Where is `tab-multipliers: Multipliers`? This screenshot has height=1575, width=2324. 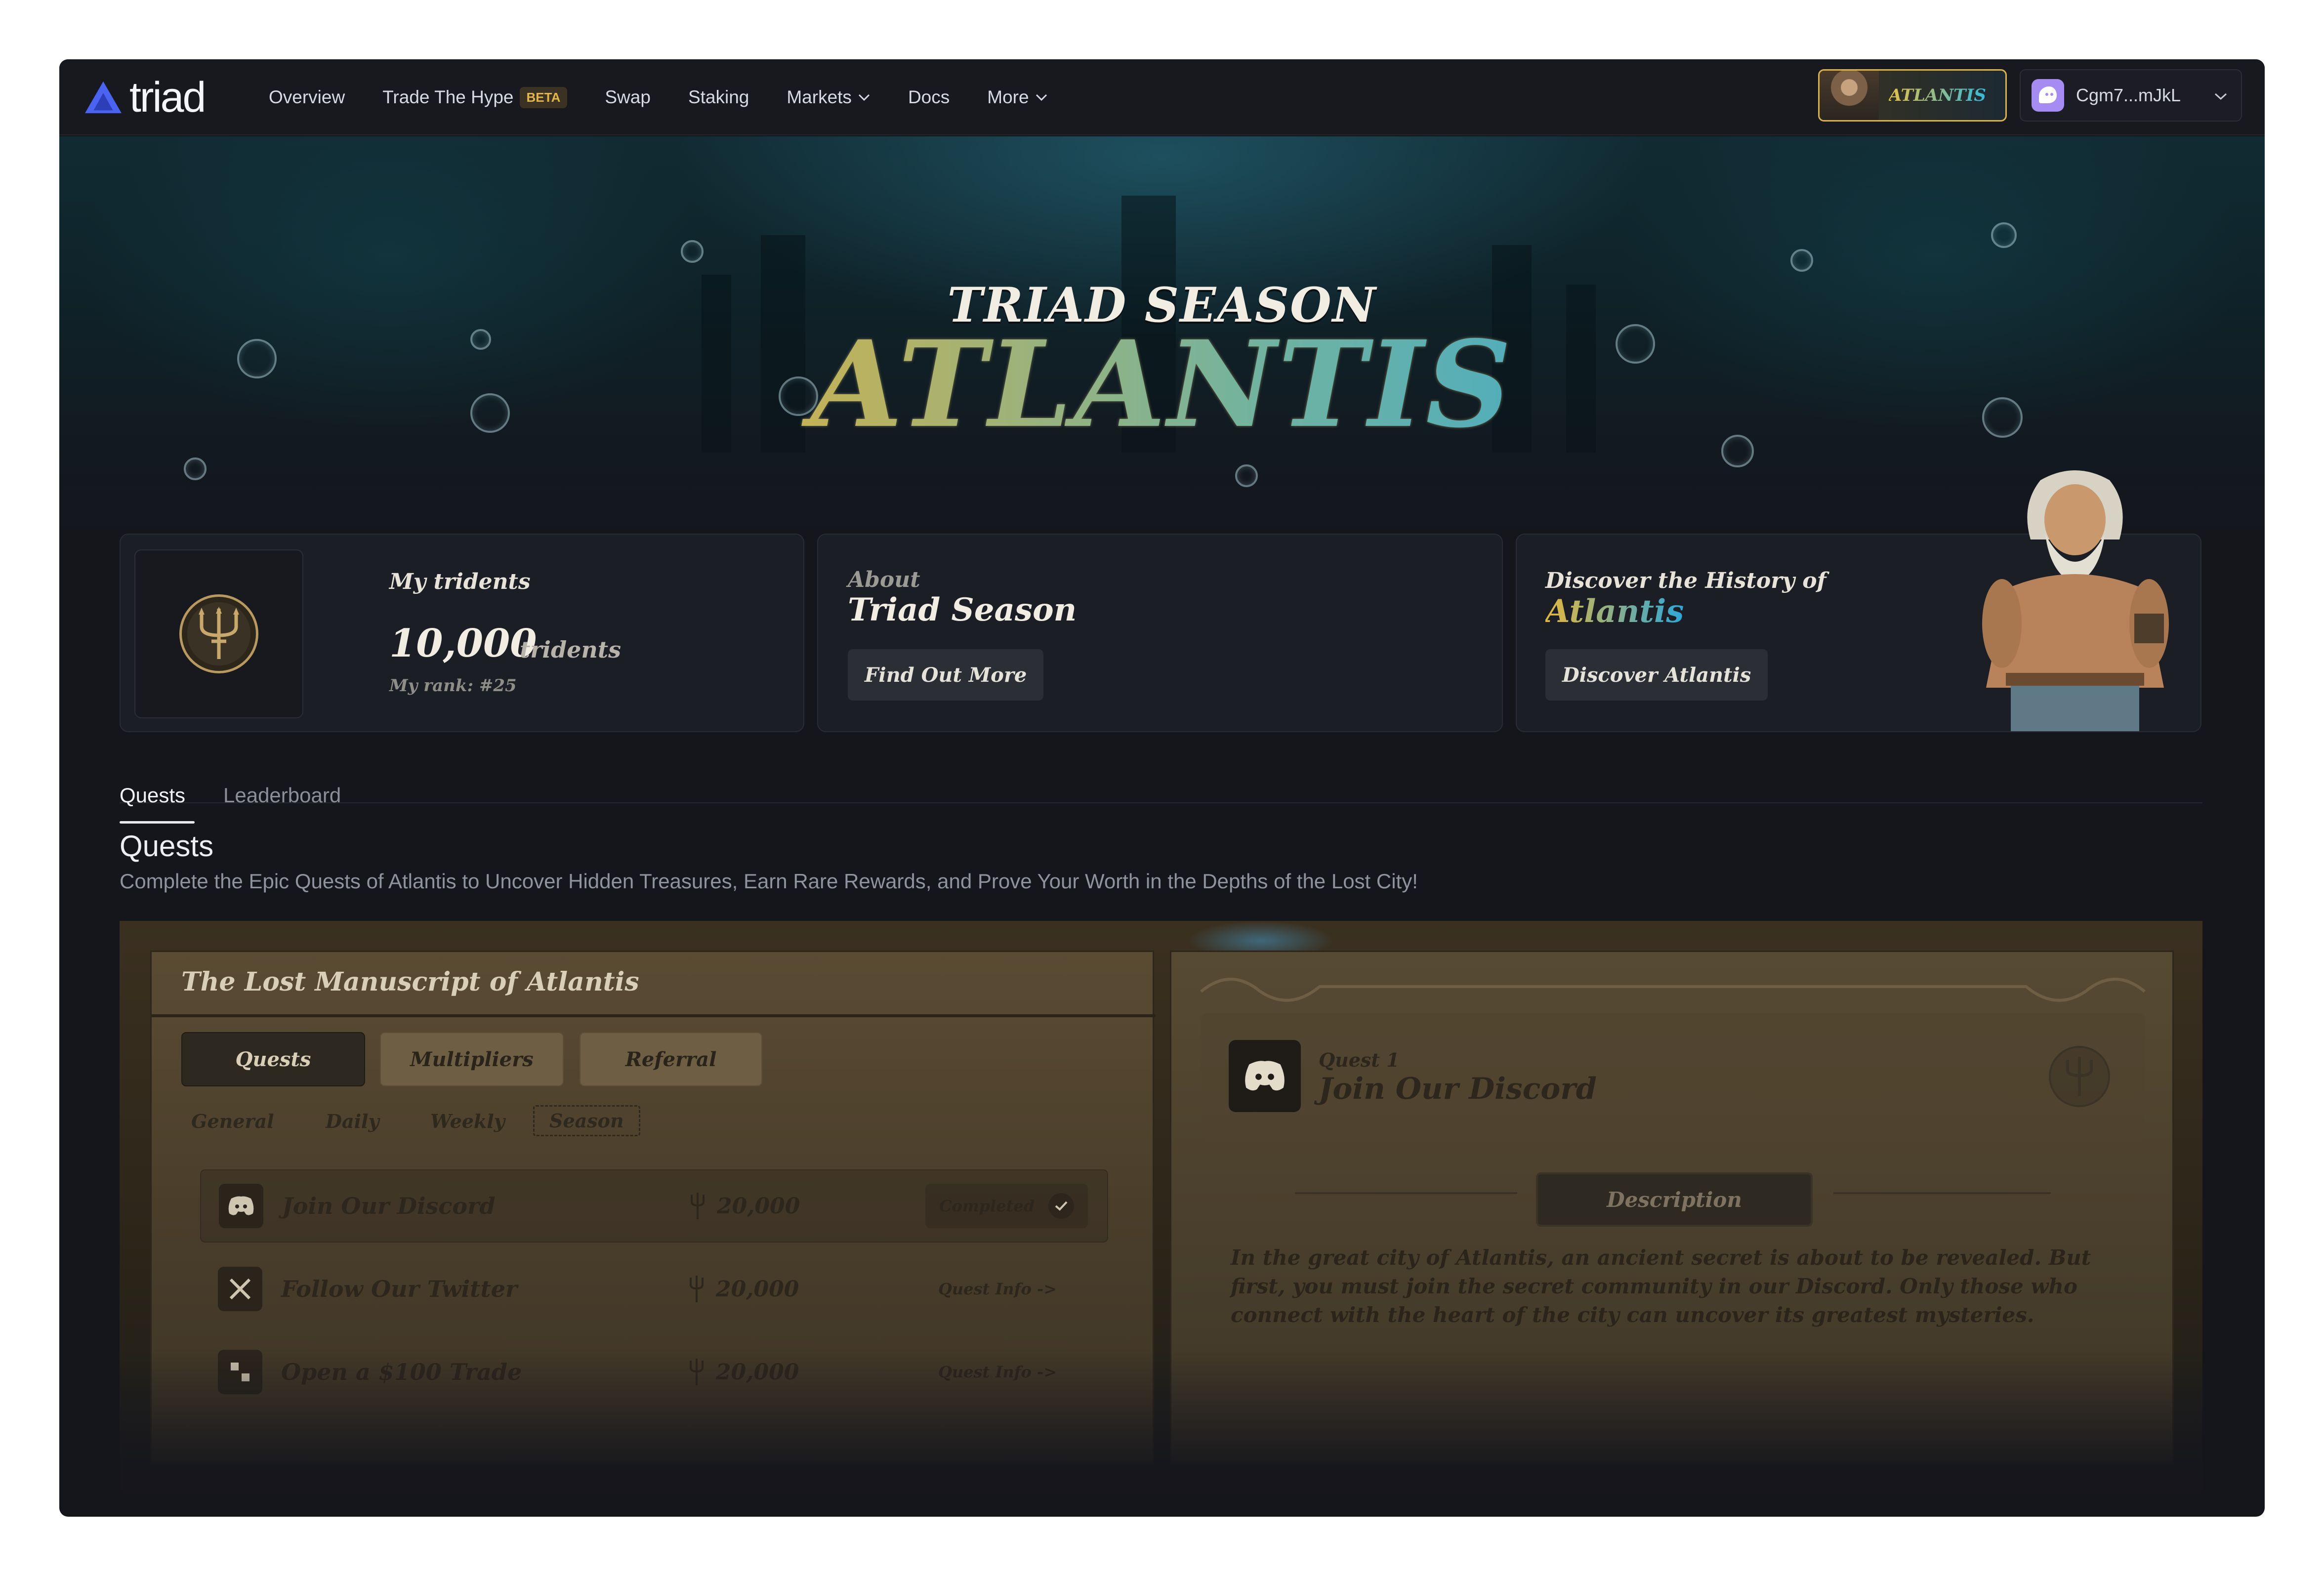 tab-multipliers: Multipliers is located at coordinates (472, 1059).